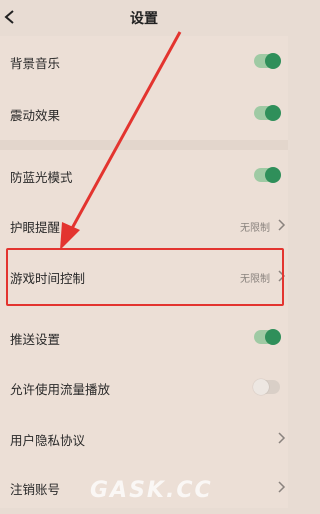 This screenshot has width=320, height=514. Describe the element at coordinates (151, 490) in the screenshot. I see `watermark: GASK.CC` at that location.